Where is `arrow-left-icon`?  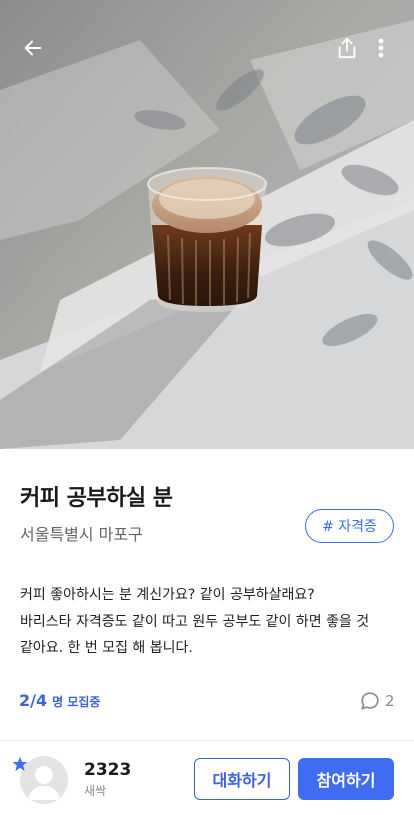
arrow-left-icon is located at coordinates (33, 48).